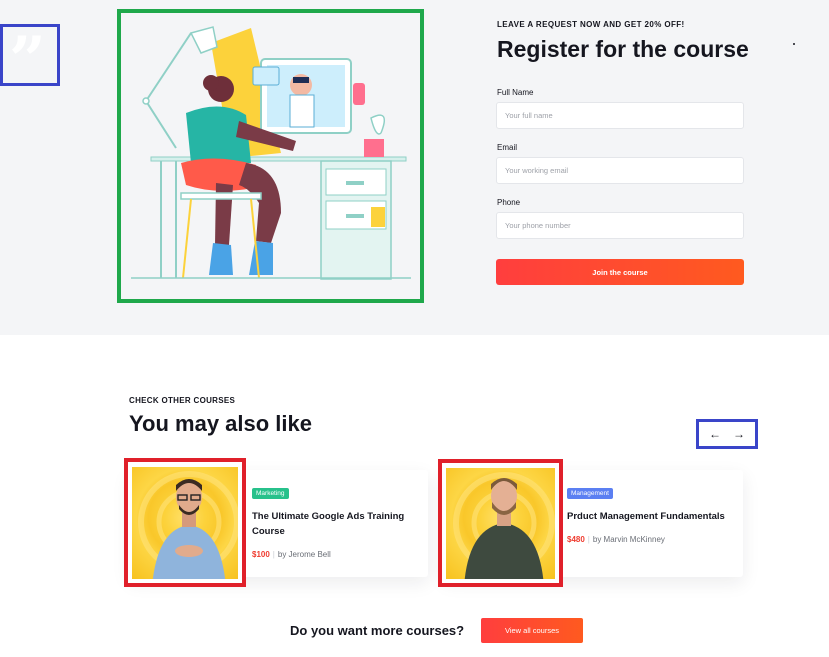  What do you see at coordinates (620, 225) in the screenshot?
I see `phone-input` at bounding box center [620, 225].